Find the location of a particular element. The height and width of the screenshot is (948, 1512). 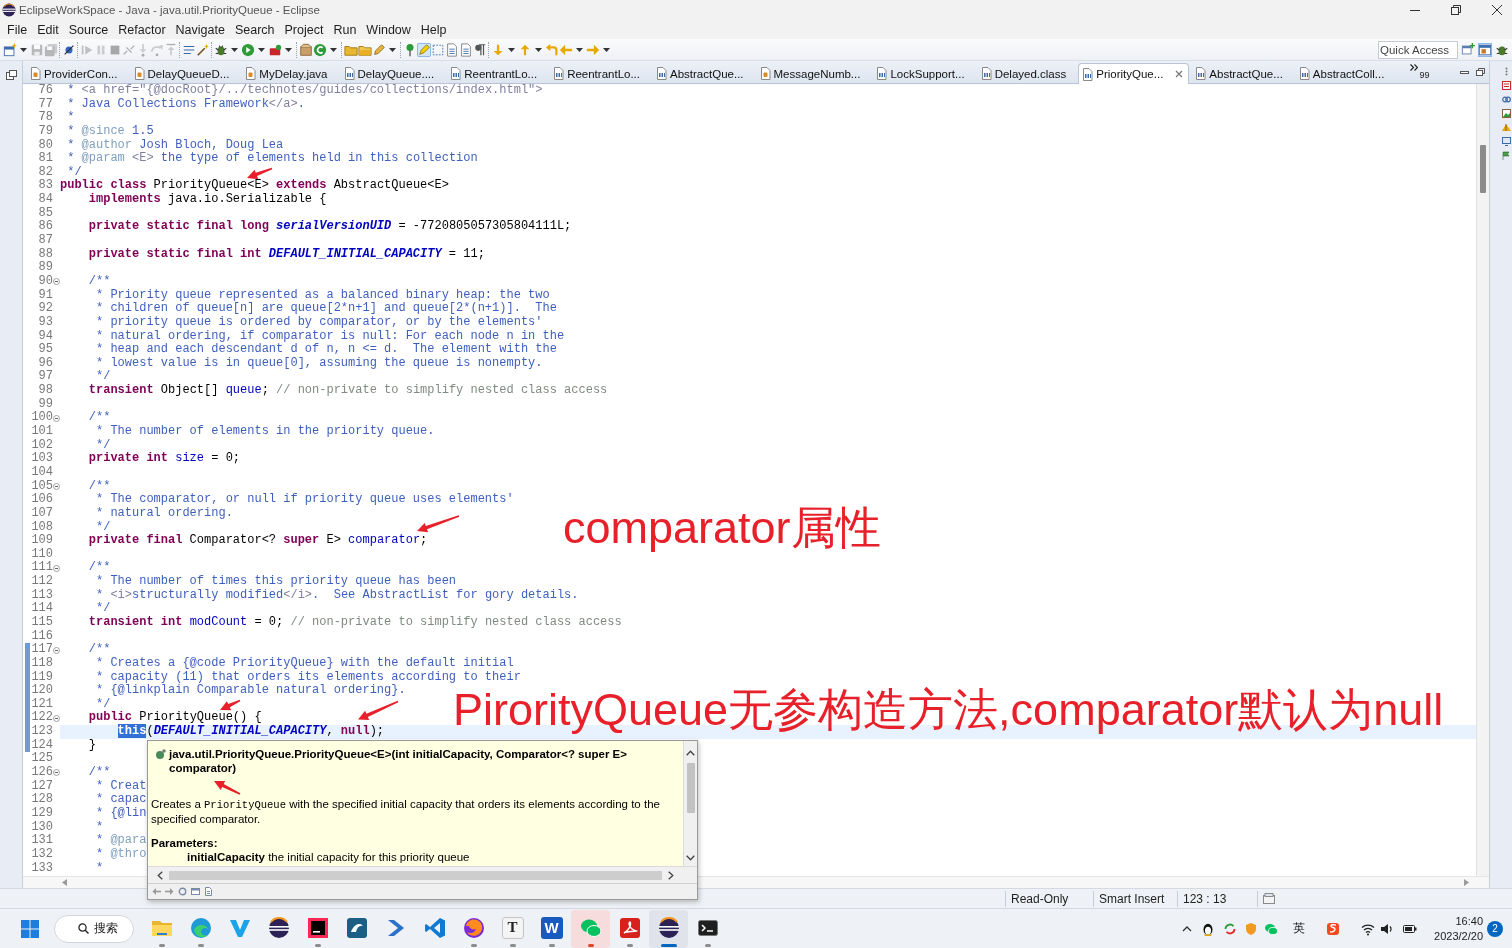

wave-tile-icon is located at coordinates (1333, 928).